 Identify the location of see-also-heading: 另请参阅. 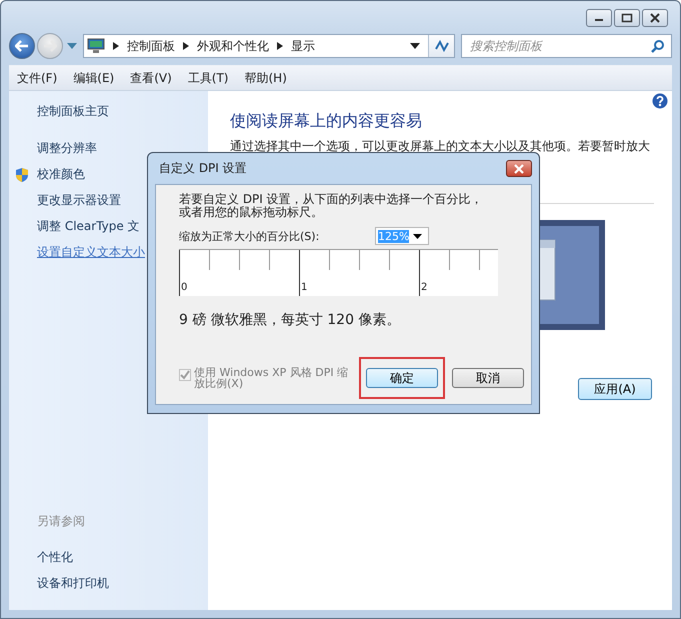
(61, 521).